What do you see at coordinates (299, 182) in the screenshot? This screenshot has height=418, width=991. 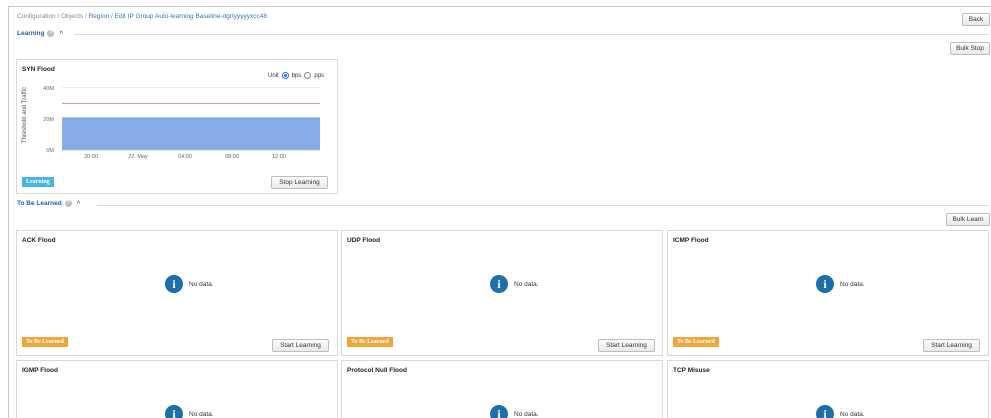 I see `stop-learning-button: Stop Learning` at bounding box center [299, 182].